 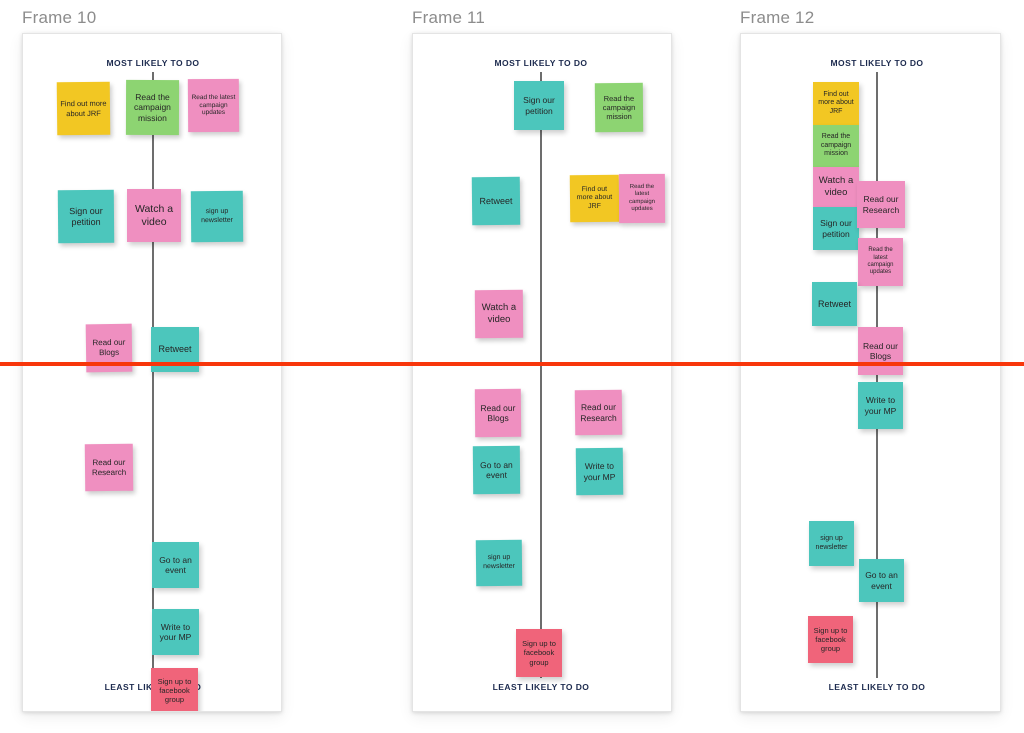 What do you see at coordinates (541, 687) in the screenshot?
I see `frame-11-least-likely-label: LEAST LIKELY TO DO` at bounding box center [541, 687].